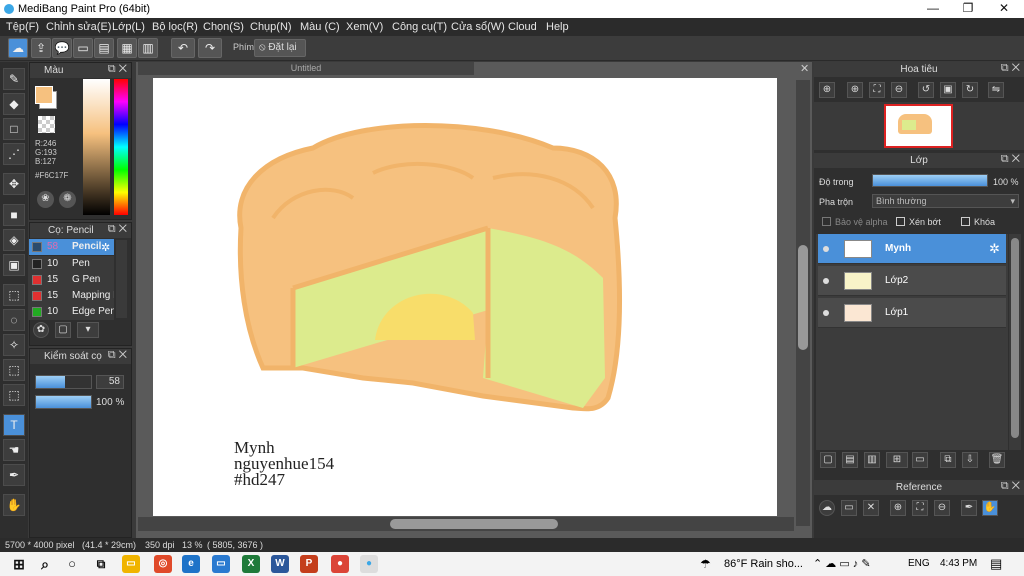 The image size is (1024, 576). I want to click on grid-icon: ▦, so click(127, 48).